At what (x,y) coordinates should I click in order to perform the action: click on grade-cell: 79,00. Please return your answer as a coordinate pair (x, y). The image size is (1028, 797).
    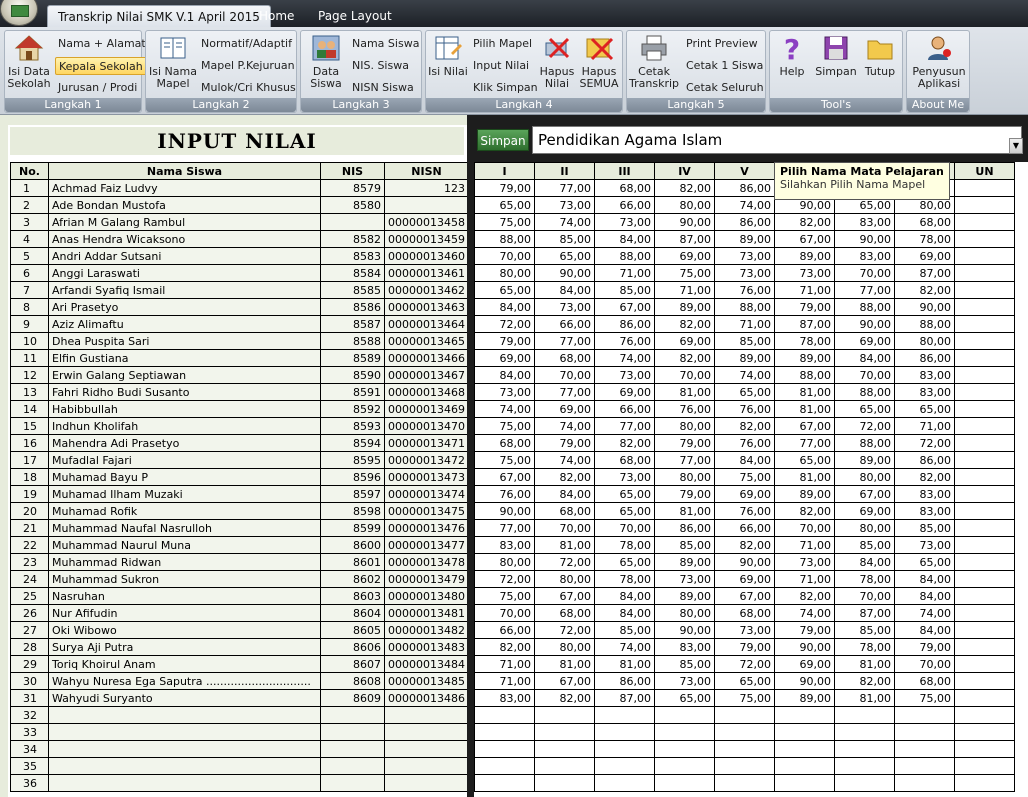
    Looking at the image, I should click on (684, 494).